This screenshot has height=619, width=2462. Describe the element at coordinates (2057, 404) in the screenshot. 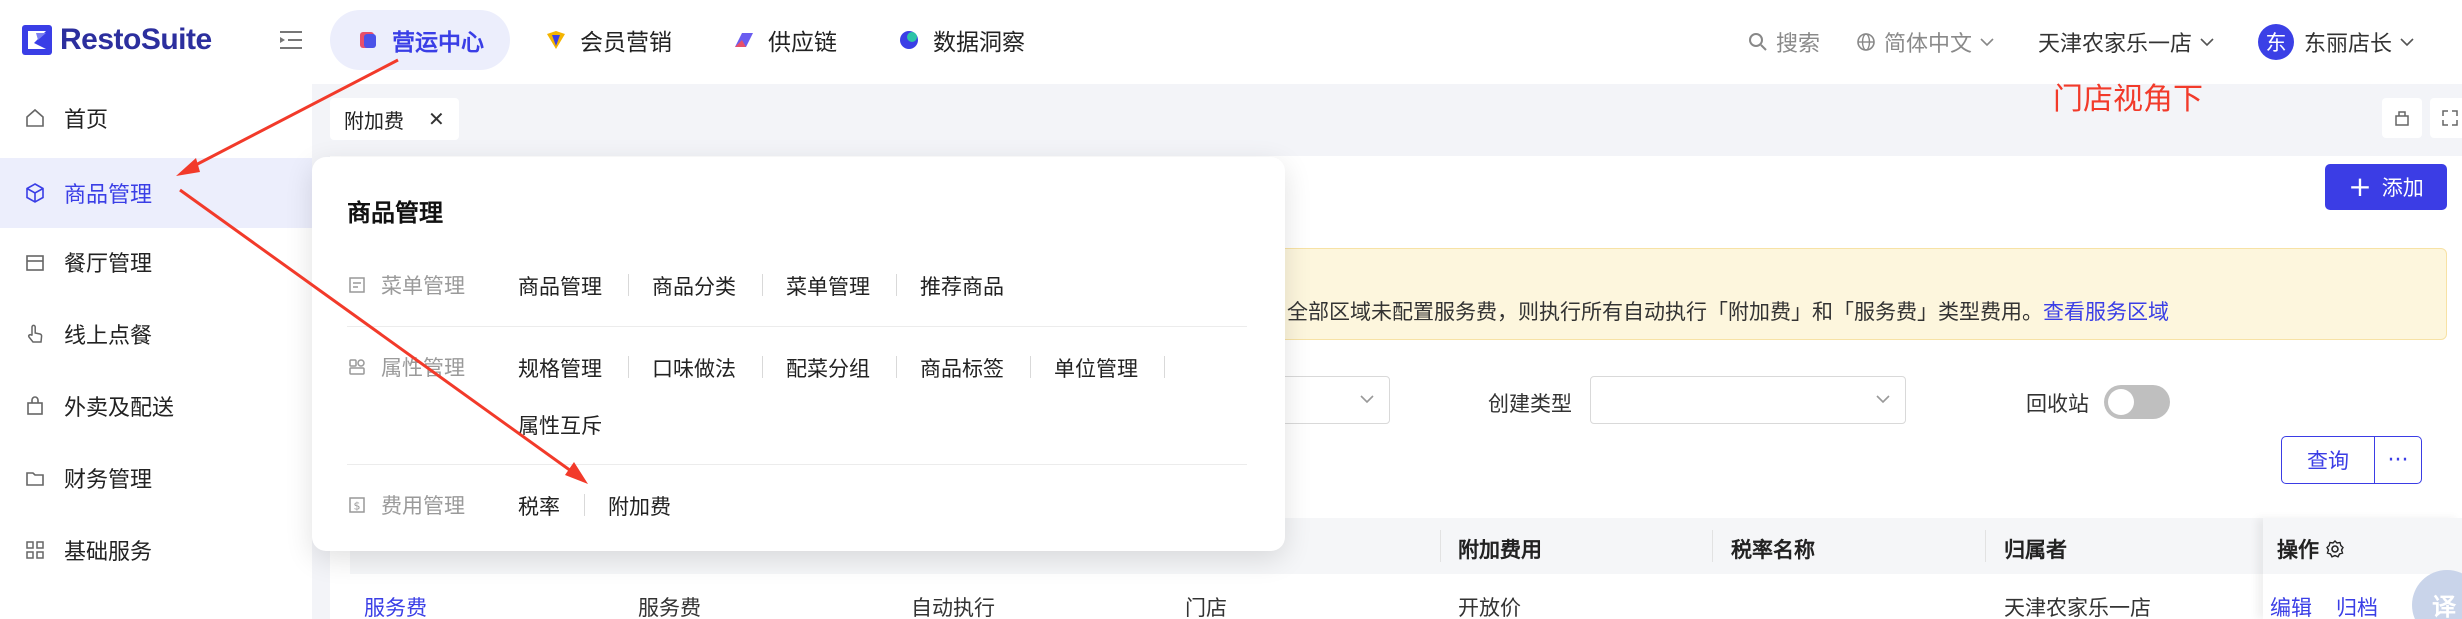

I see `recycle-bin-label: 回收站` at that location.